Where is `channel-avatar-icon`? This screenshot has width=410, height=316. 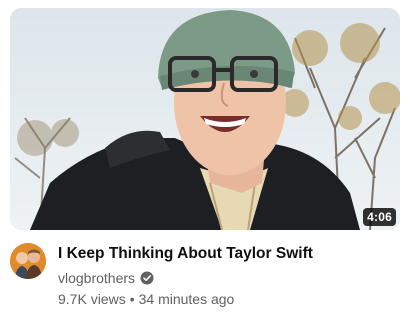 channel-avatar-icon is located at coordinates (28, 261).